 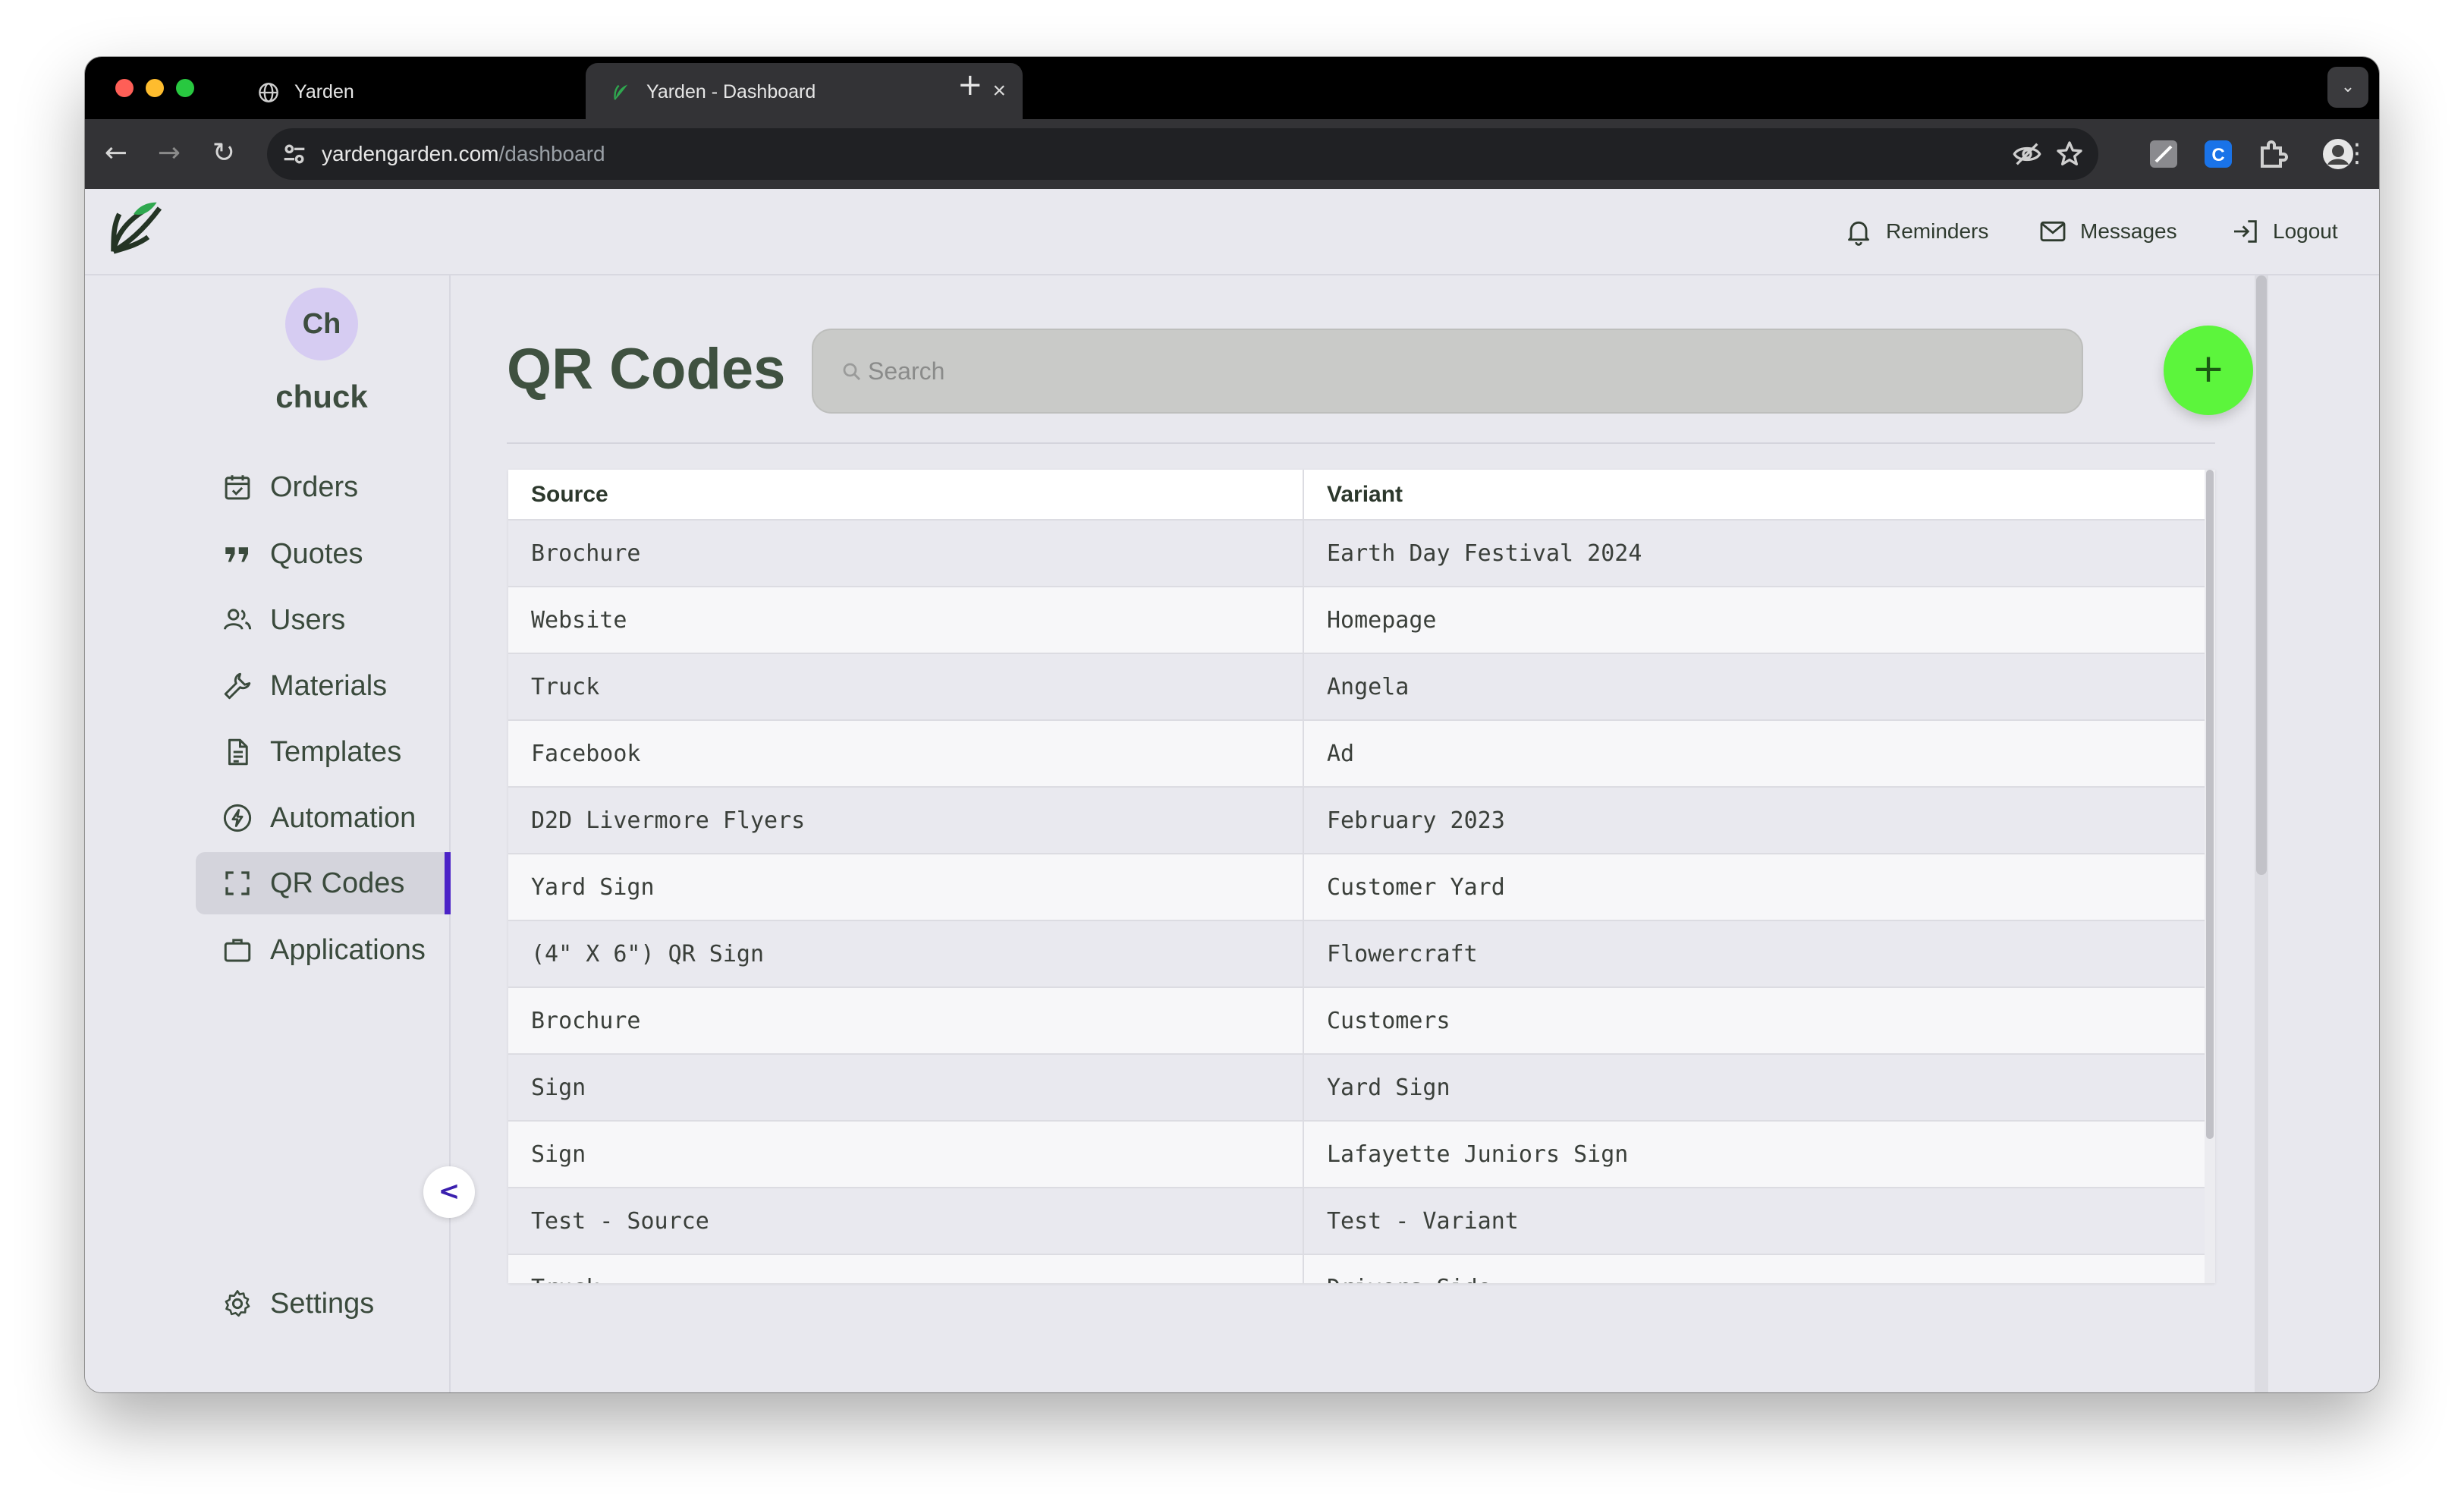 I want to click on sidebar-item-materials: Materials, so click(x=323, y=686).